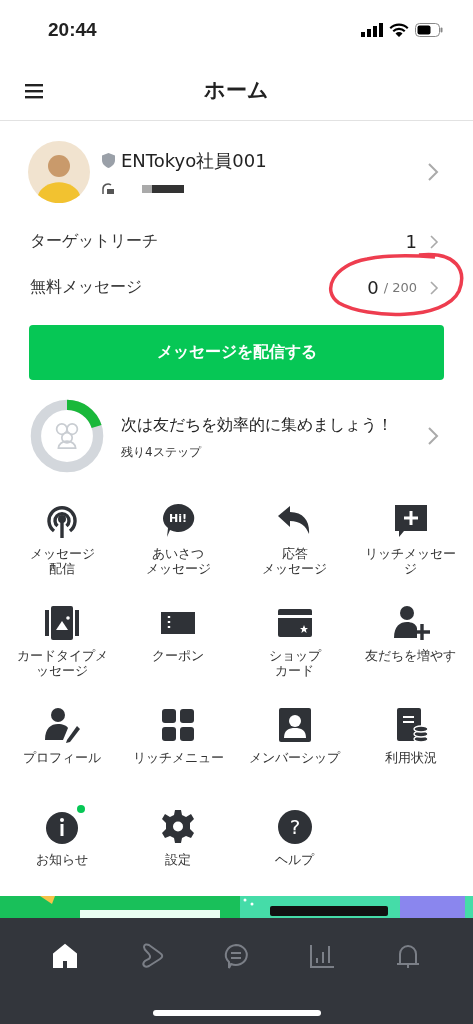 This screenshot has height=1024, width=473. Describe the element at coordinates (178, 655) in the screenshot. I see `menu-label: クーポン` at that location.